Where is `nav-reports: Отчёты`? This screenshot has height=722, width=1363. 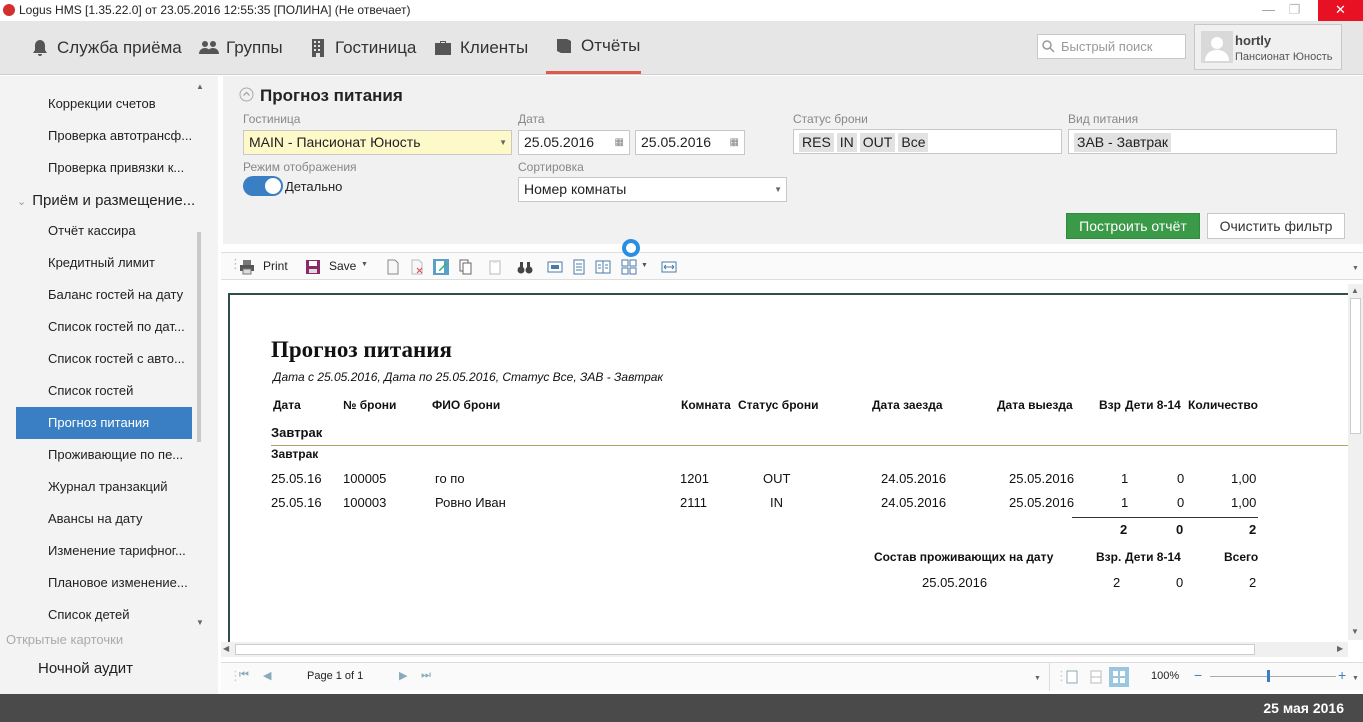
nav-reports: Отчёты is located at coordinates (593, 47).